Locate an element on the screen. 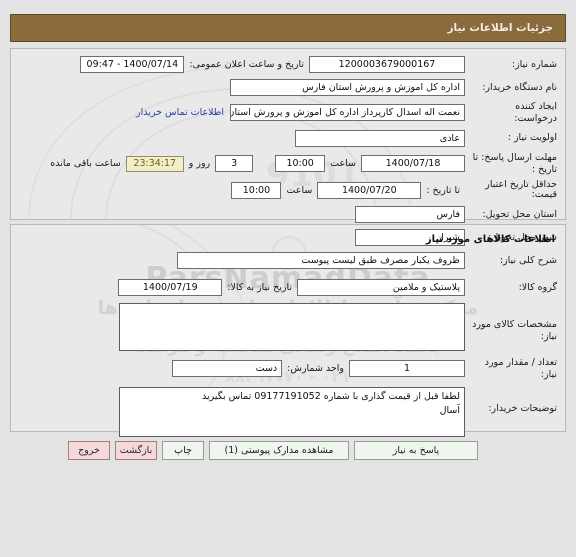 The height and width of the screenshot is (557, 576). label-need-date: تاریخ نیاز به کالا: is located at coordinates (259, 287).